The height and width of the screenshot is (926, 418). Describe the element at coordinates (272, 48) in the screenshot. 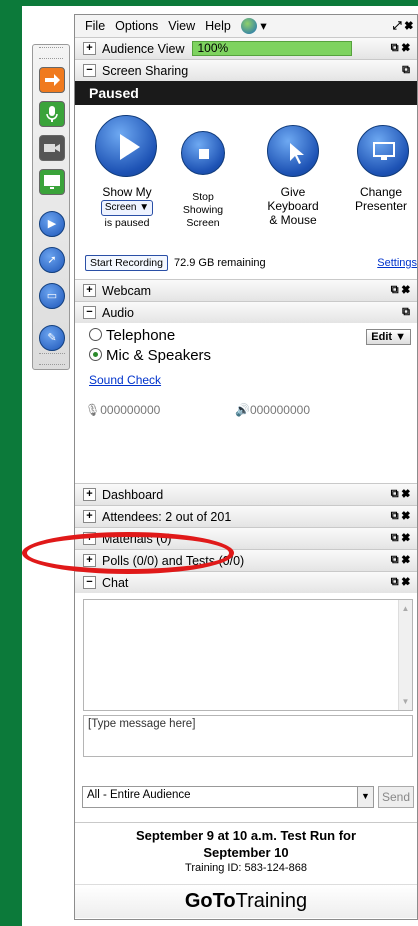

I see `audience-view-progress: 100%` at that location.